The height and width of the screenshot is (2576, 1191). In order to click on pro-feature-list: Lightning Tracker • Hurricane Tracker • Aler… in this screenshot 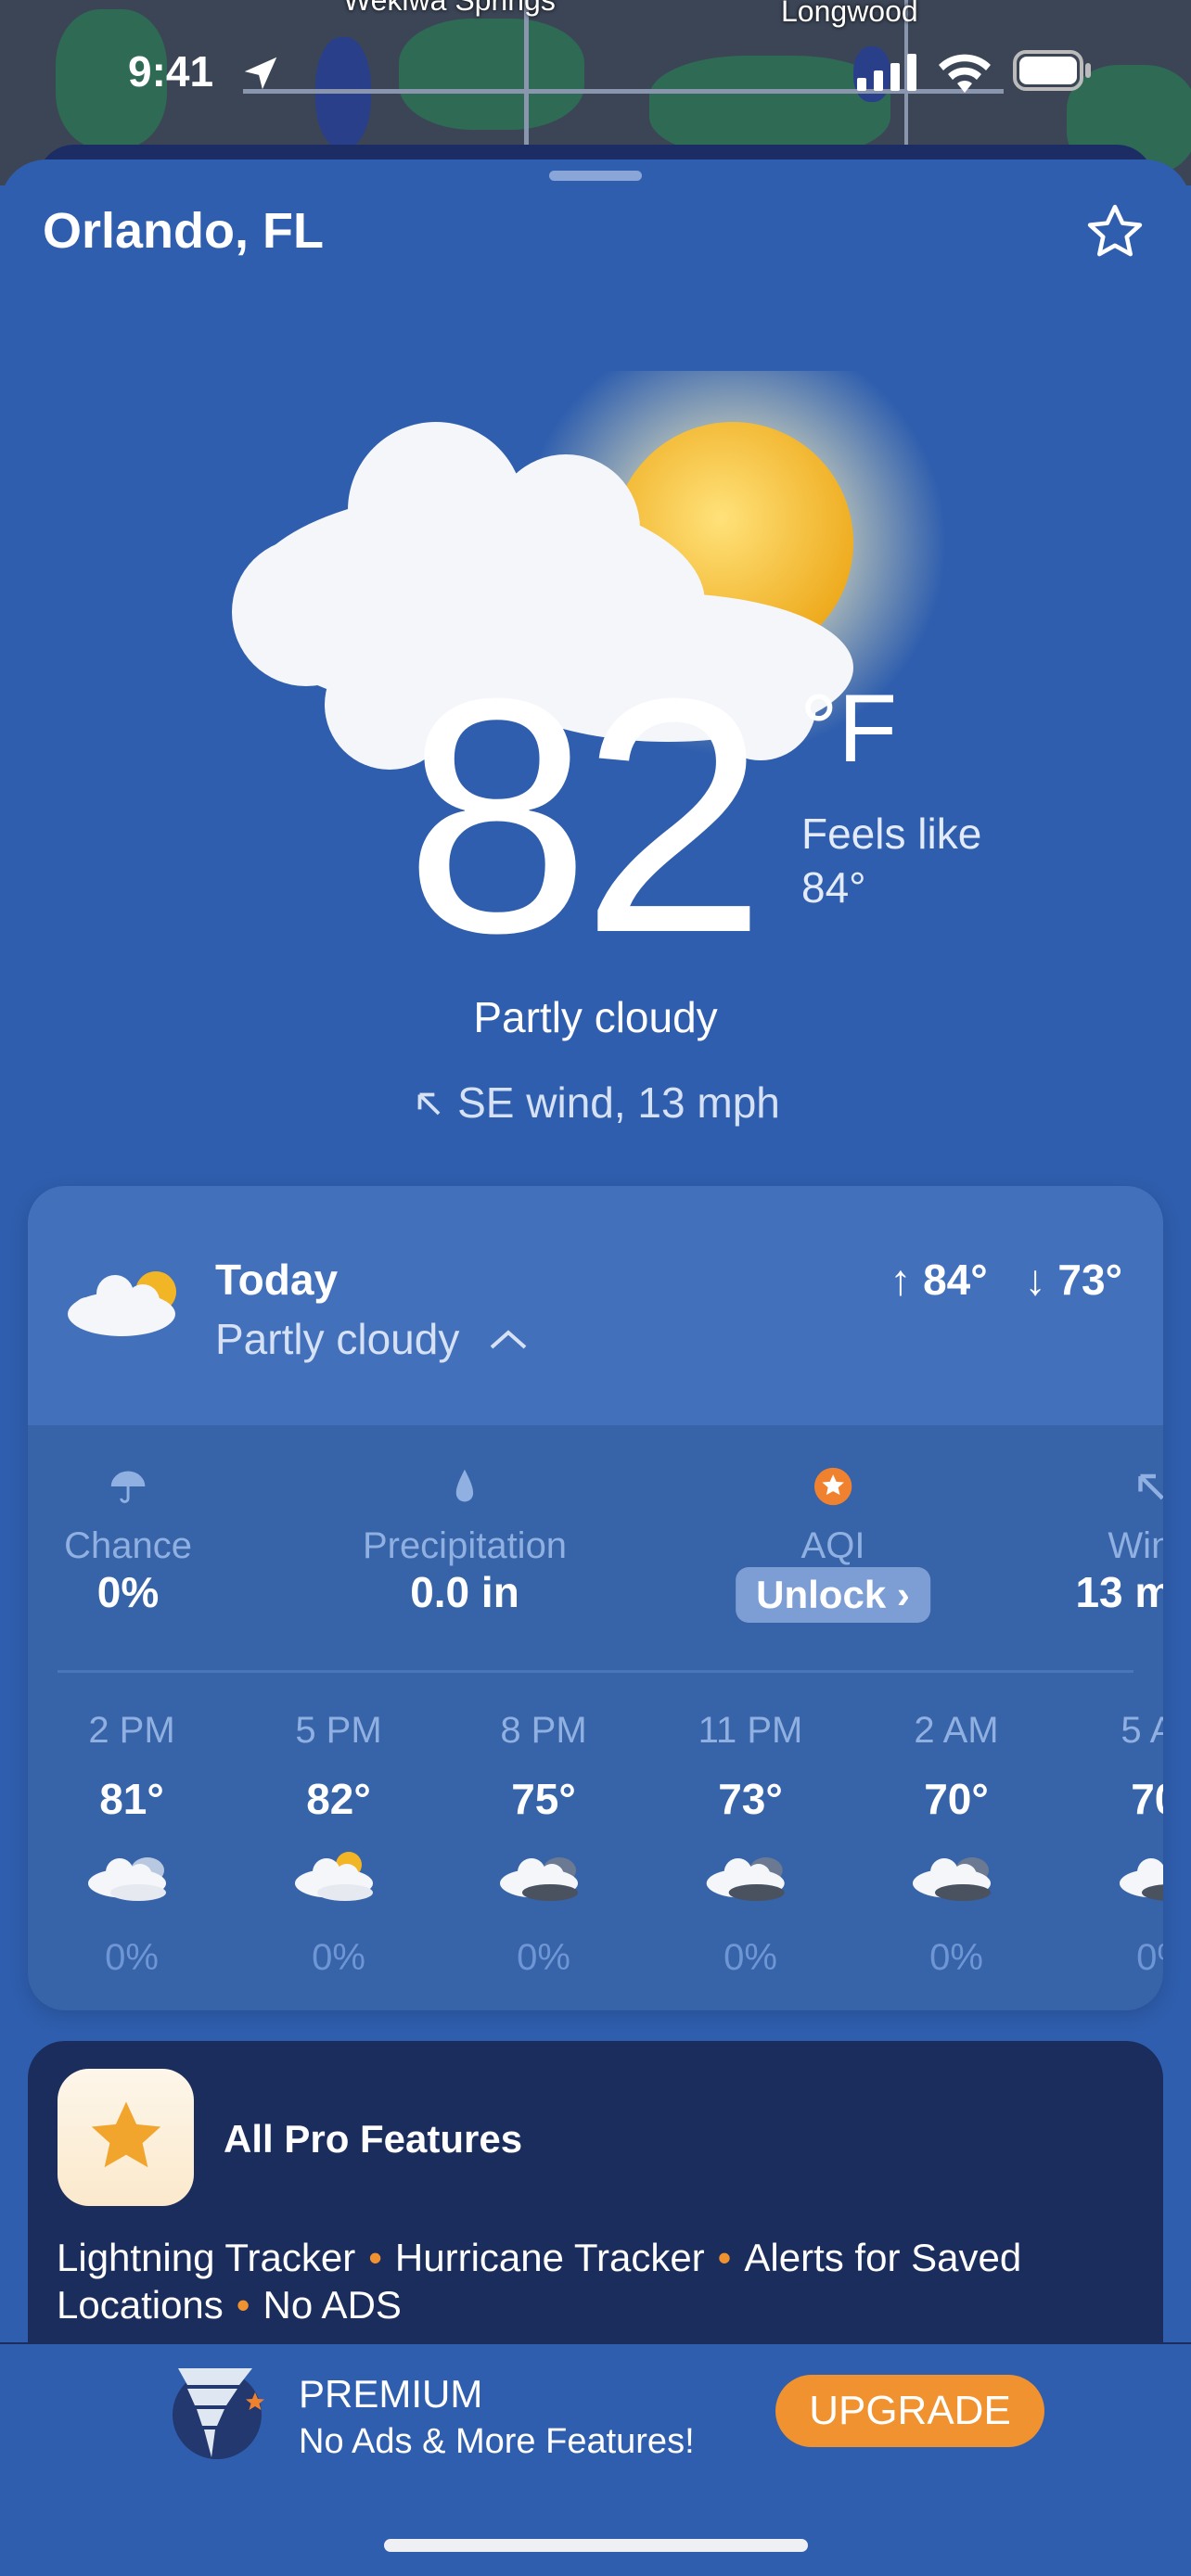, I will do `click(599, 2281)`.